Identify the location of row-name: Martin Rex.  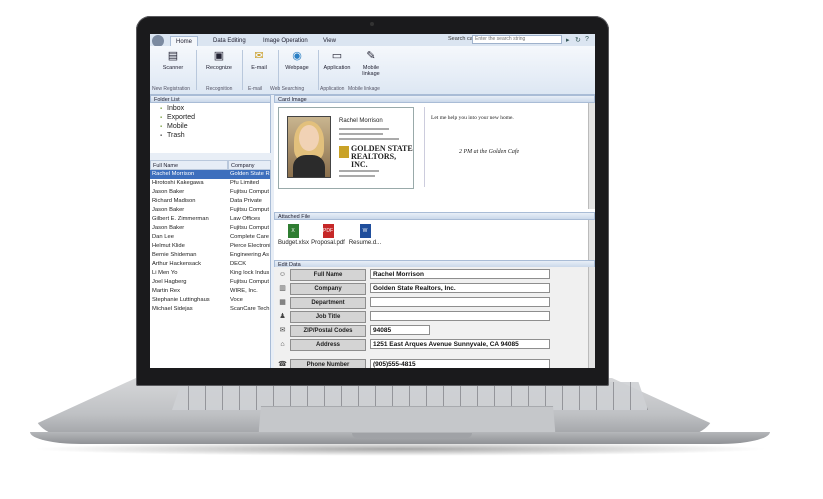
(166, 291).